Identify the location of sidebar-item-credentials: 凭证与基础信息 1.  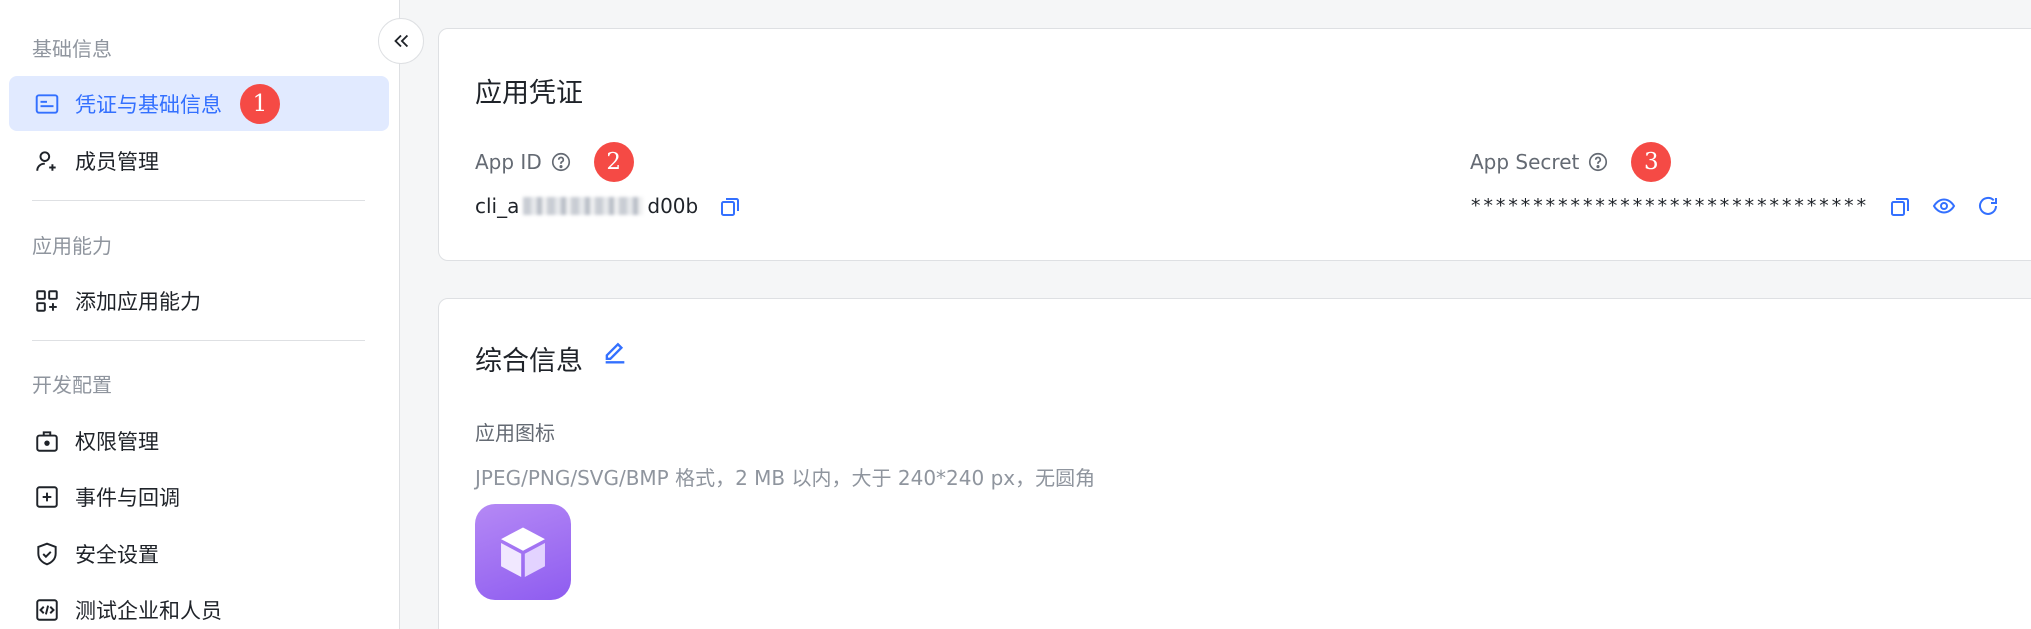
(199, 103).